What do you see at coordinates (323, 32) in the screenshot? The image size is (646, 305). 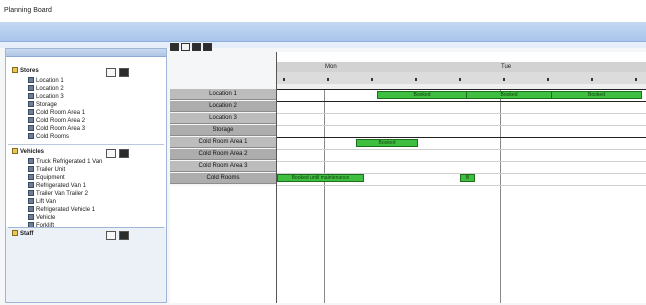 I see `ribbon-bar` at bounding box center [323, 32].